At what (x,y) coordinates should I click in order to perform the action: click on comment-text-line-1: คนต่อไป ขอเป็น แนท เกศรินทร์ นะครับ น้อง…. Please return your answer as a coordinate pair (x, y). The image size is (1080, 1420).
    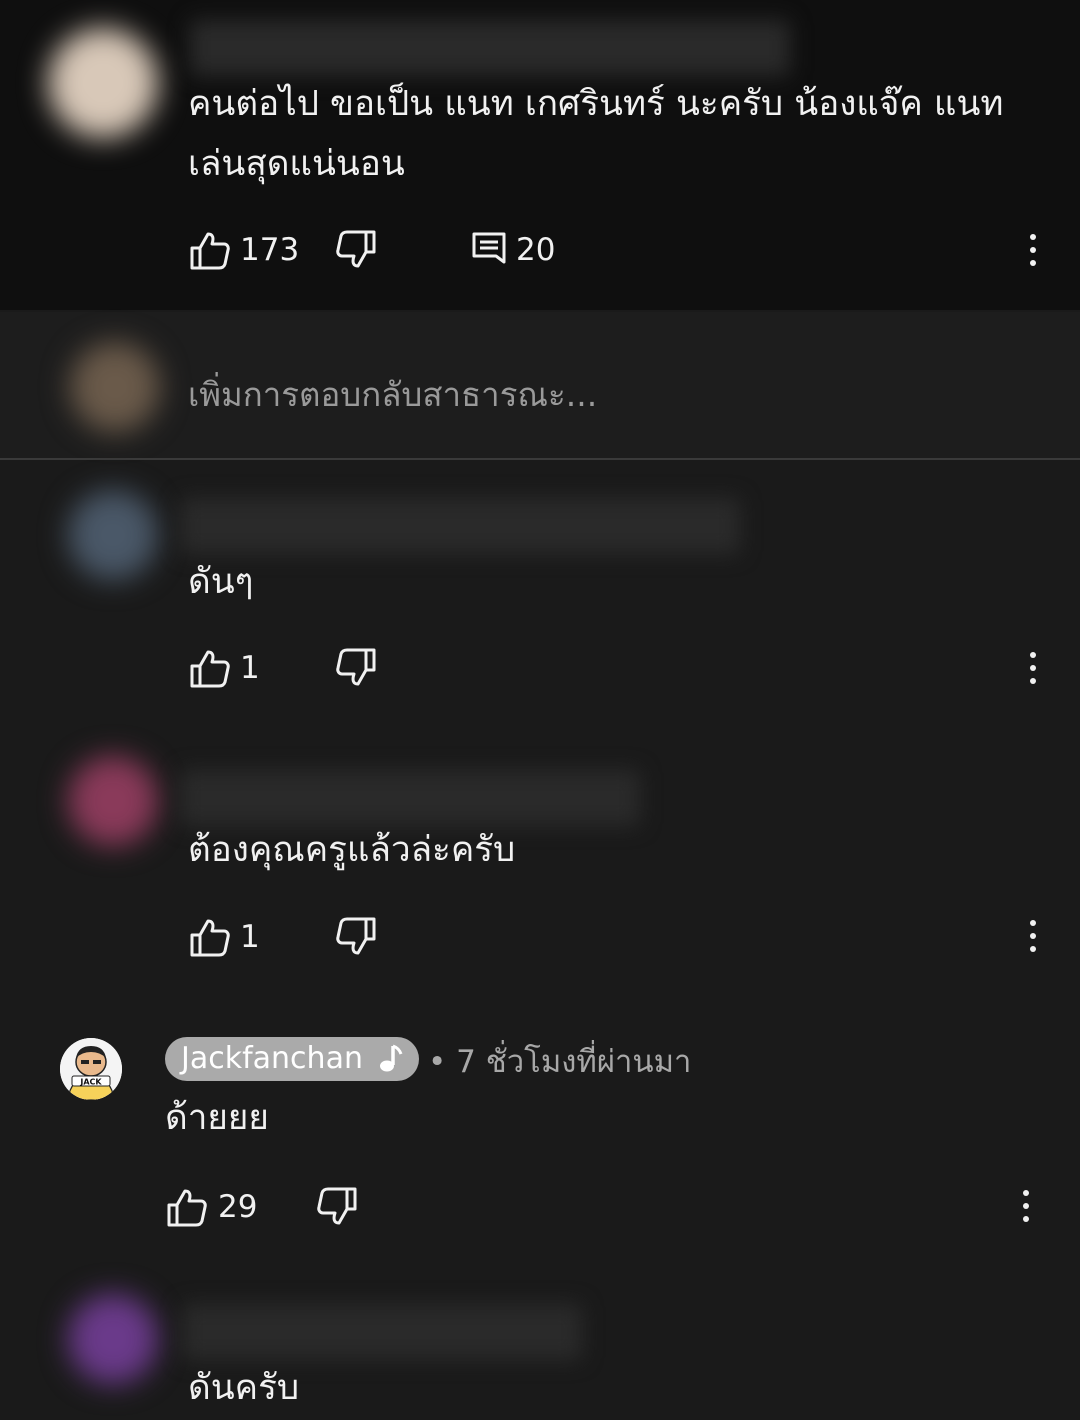
    Looking at the image, I should click on (596, 104).